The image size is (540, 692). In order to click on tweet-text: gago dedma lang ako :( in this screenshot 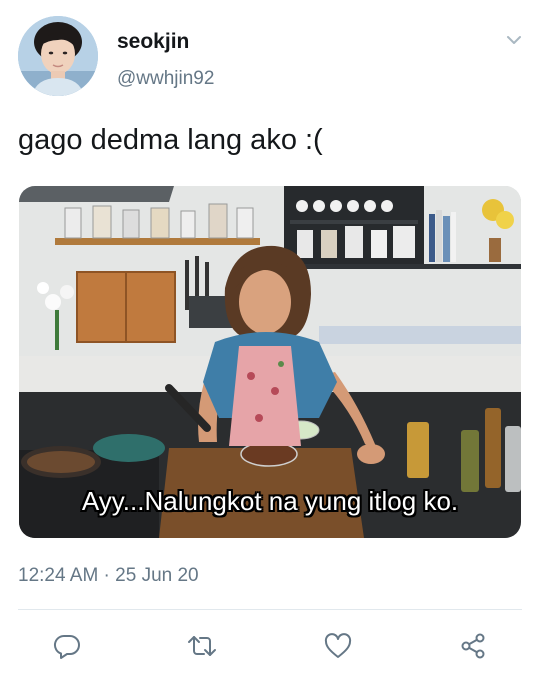, I will do `click(170, 140)`.